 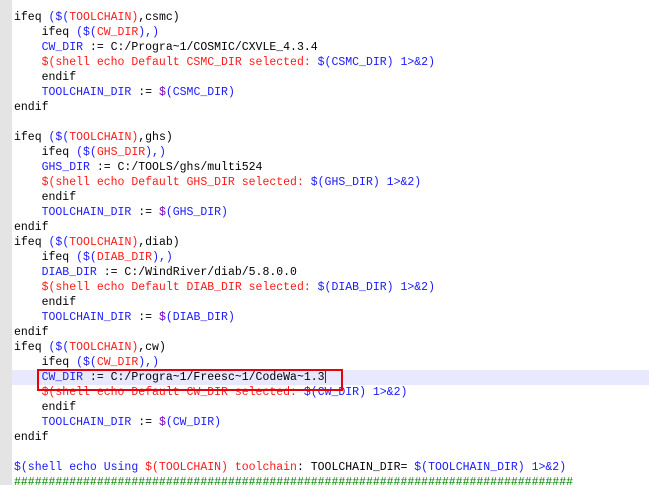 I want to click on code-token: ,cw), so click(x=152, y=347).